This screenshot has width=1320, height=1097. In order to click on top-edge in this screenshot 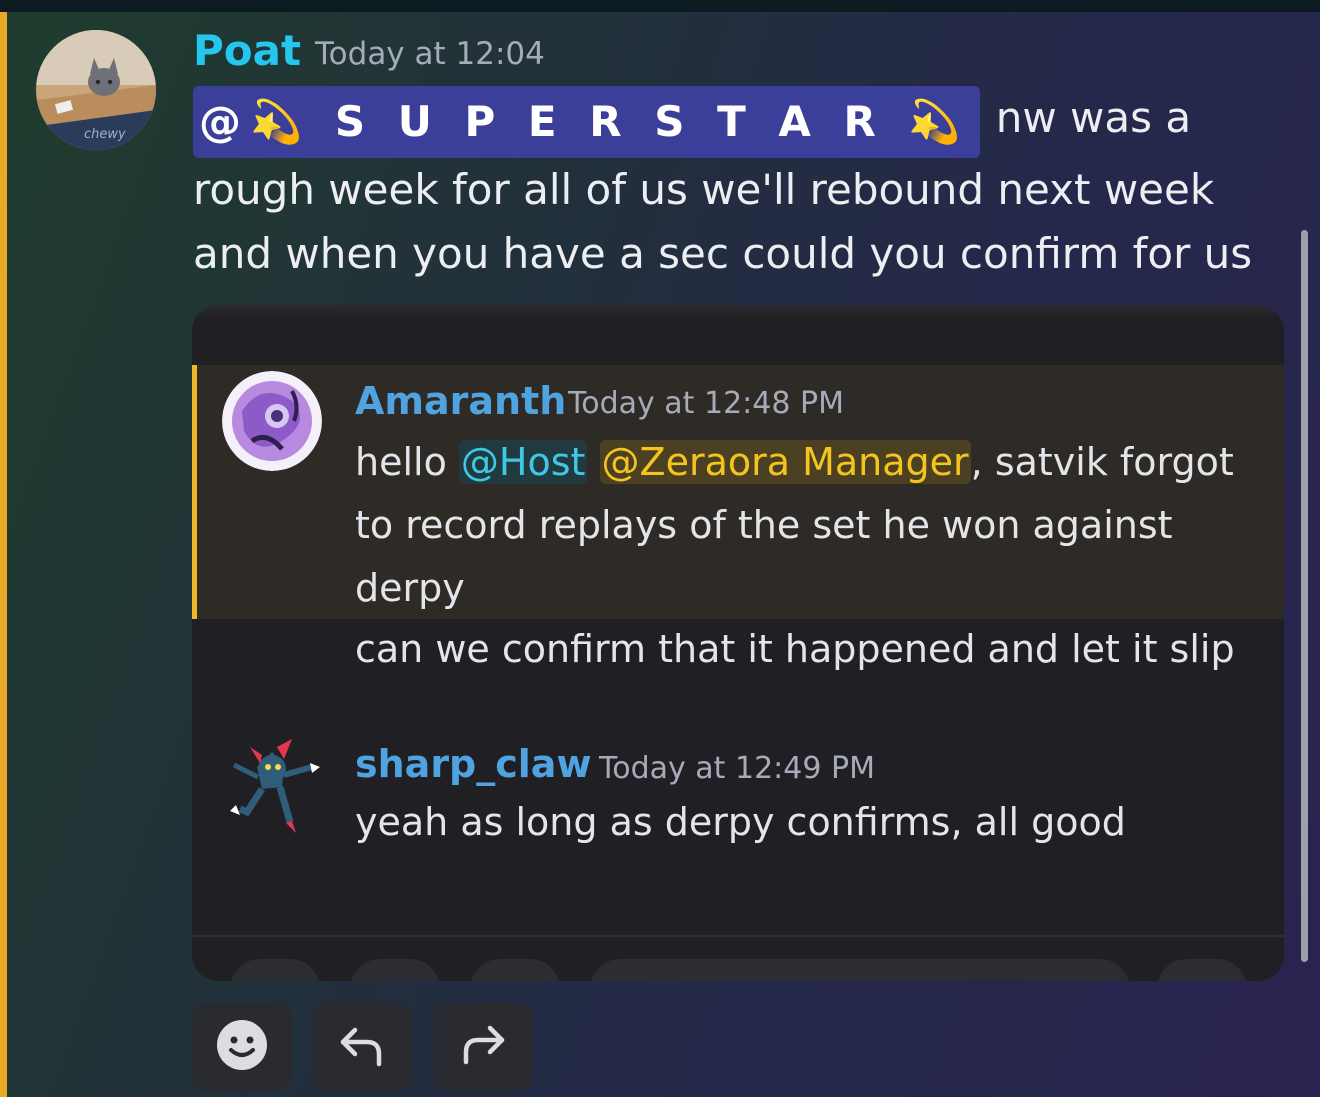, I will do `click(660, 6)`.